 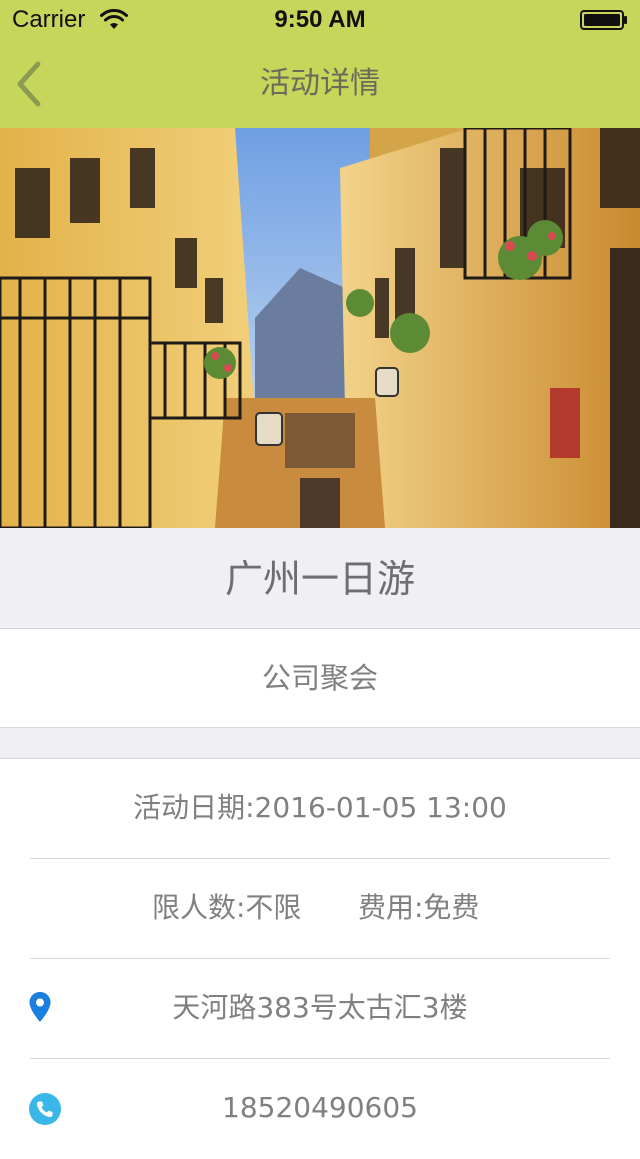 What do you see at coordinates (320, 909) in the screenshot?
I see `limit-fee-row: 限人数:不限 费用:免费` at bounding box center [320, 909].